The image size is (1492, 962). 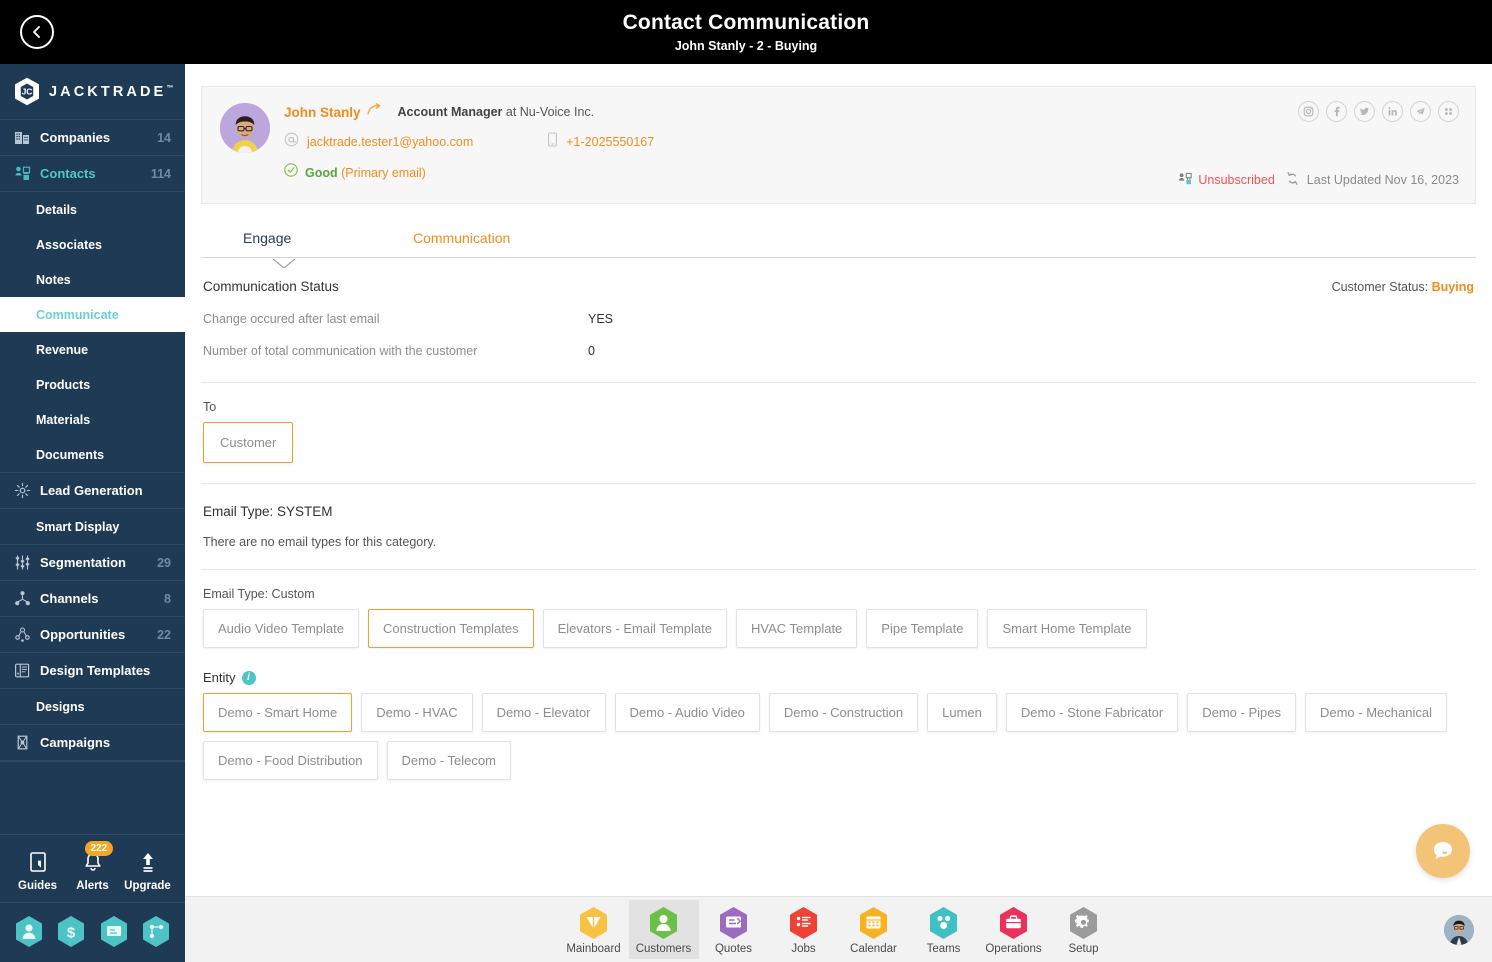 What do you see at coordinates (838, 431) in the screenshot?
I see `to-section: To Customer` at bounding box center [838, 431].